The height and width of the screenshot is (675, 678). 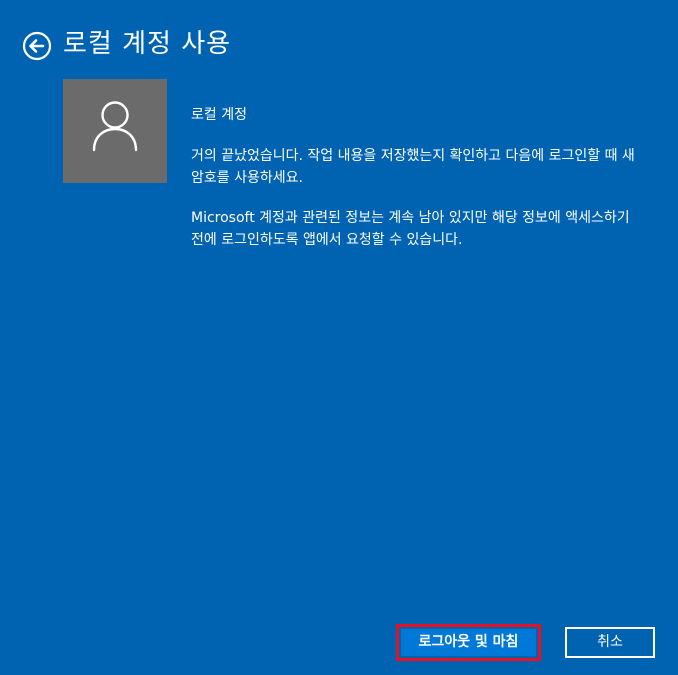 I want to click on back-arrow-circle-icon, so click(x=37, y=46).